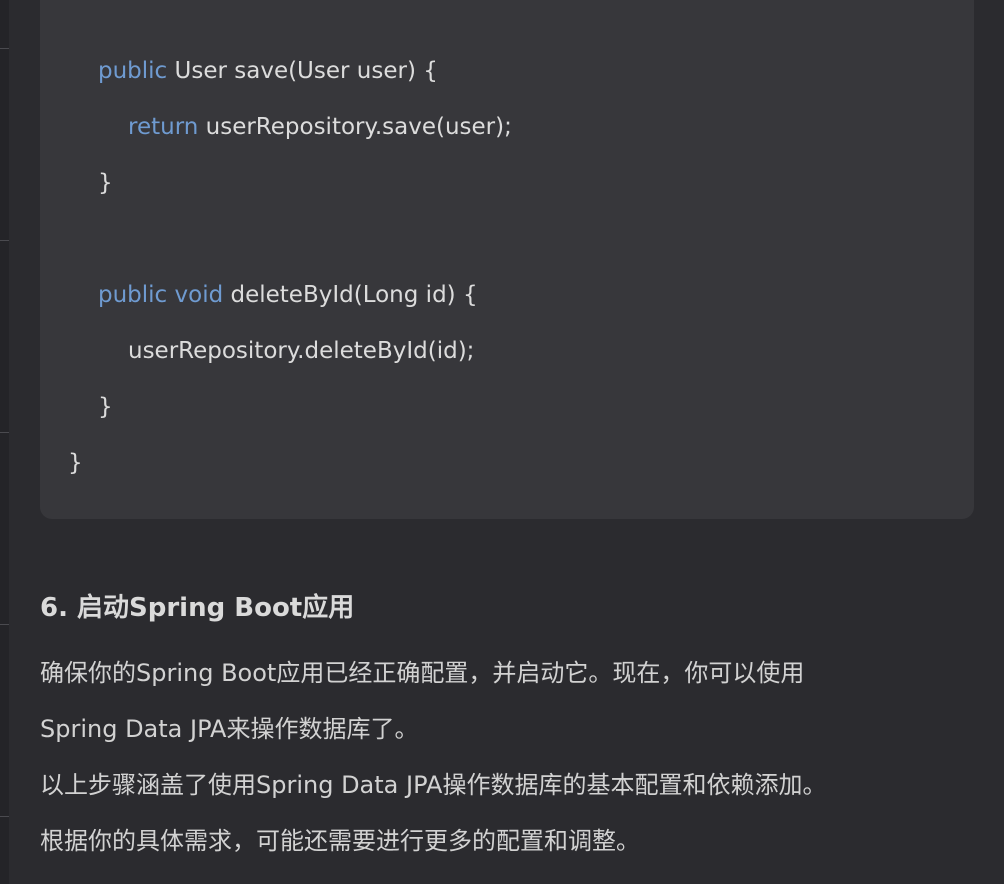 The height and width of the screenshot is (884, 1004). Describe the element at coordinates (161, 295) in the screenshot. I see `code-keyword: public void` at that location.